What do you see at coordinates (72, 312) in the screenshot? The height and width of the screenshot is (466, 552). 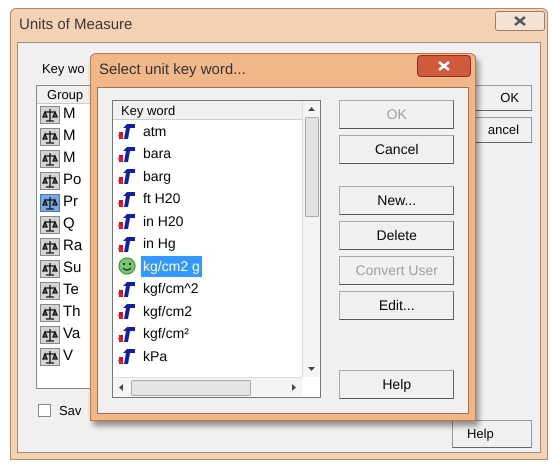 I see `group-name: Th` at bounding box center [72, 312].